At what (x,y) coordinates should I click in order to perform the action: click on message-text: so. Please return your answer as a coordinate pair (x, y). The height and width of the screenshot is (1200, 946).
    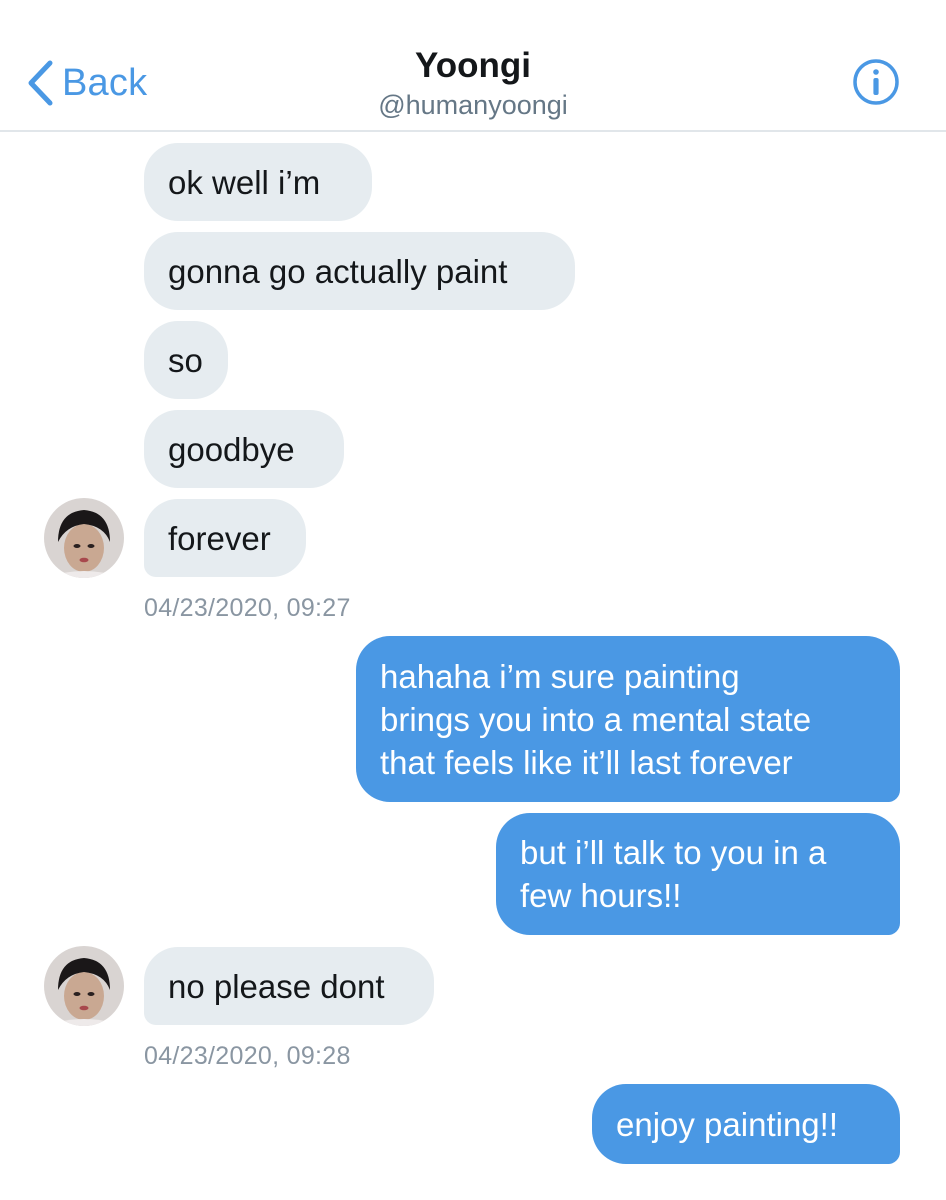
    Looking at the image, I should click on (185, 360).